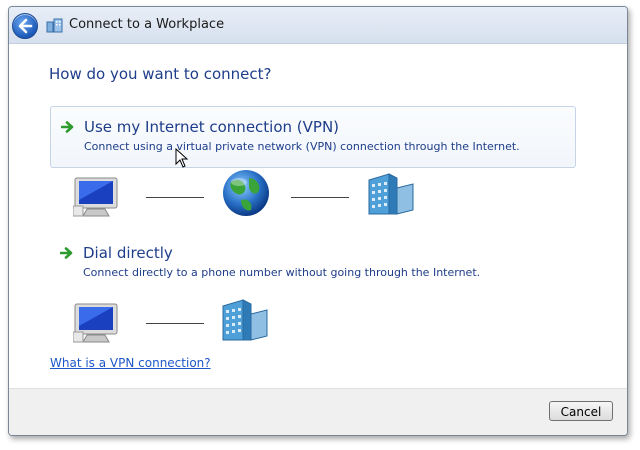 The height and width of the screenshot is (450, 640). What do you see at coordinates (160, 74) in the screenshot?
I see `page-heading: How do you want to connect?` at bounding box center [160, 74].